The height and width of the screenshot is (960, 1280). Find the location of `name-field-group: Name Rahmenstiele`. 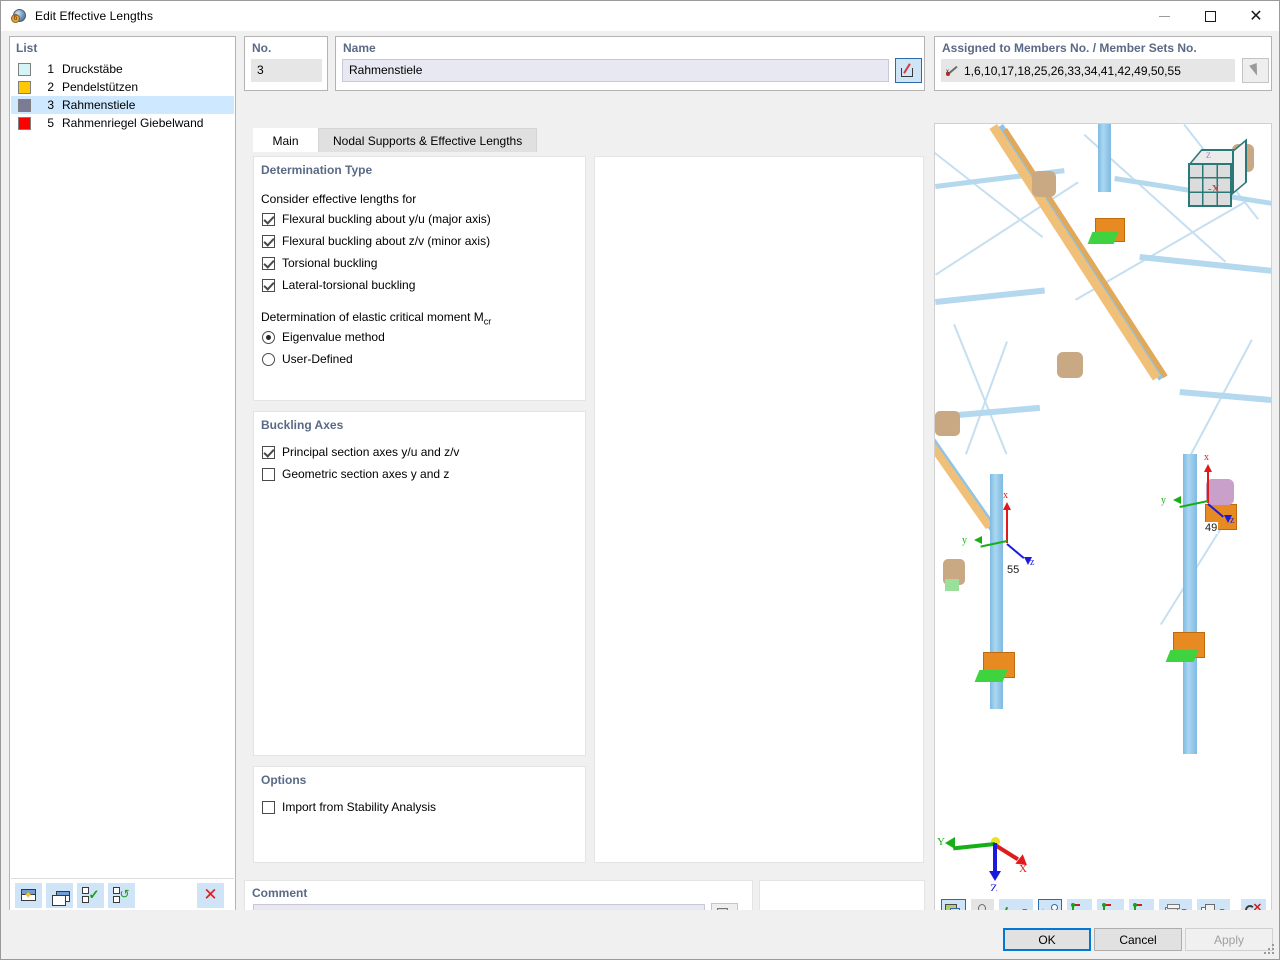

name-field-group: Name Rahmenstiele is located at coordinates (630, 63).